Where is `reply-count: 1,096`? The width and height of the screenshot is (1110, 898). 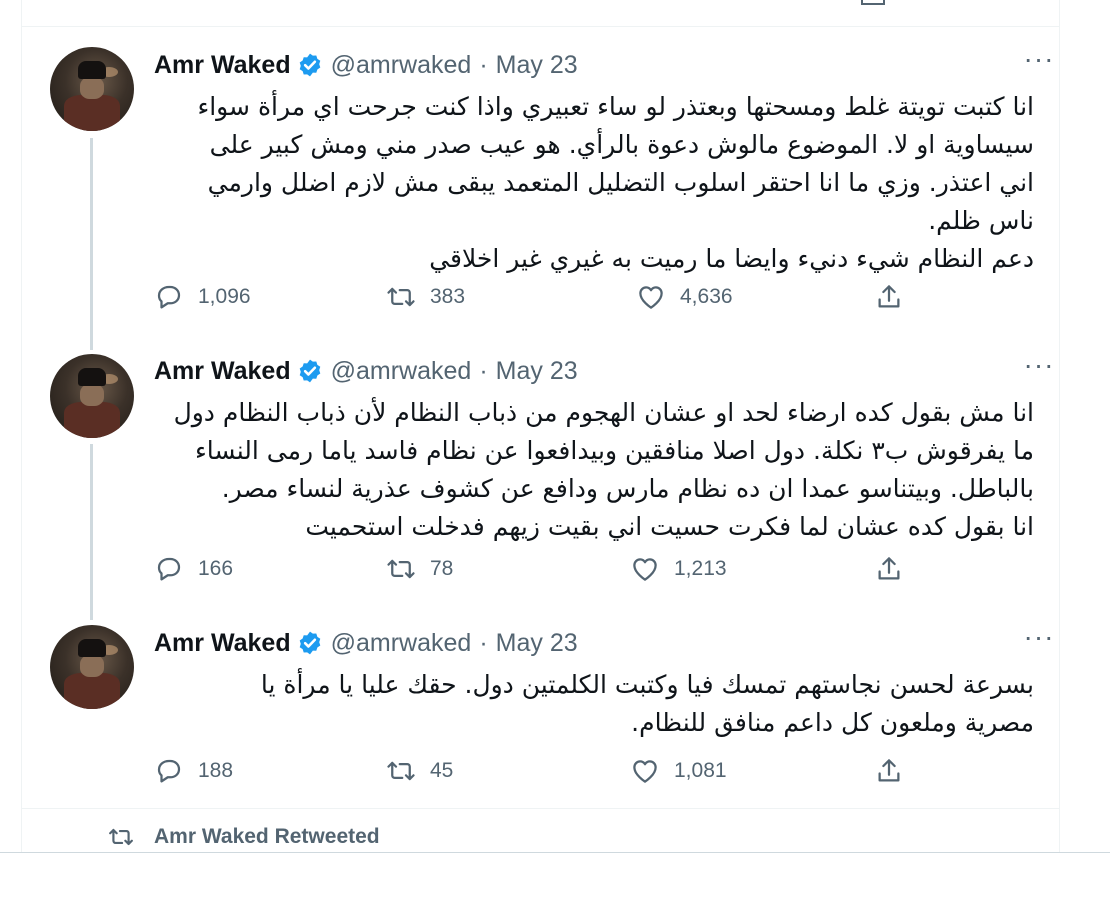 reply-count: 1,096 is located at coordinates (224, 296).